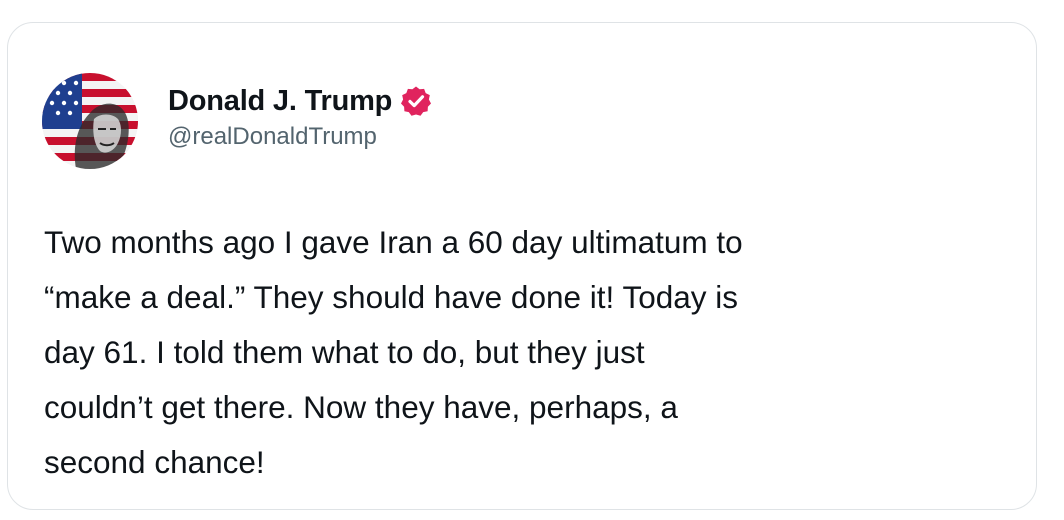 This screenshot has width=1064, height=520. I want to click on author-block: Donald J. Trump @realDonaldTrump, so click(300, 116).